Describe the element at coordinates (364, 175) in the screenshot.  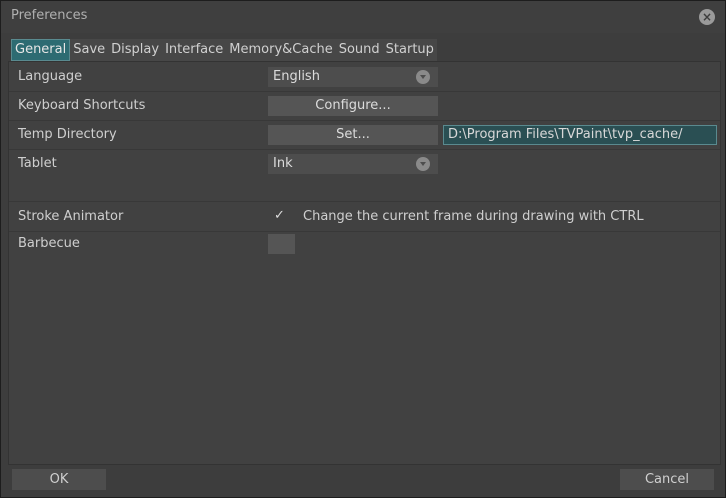
I see `tablet-row: Tablet Ink` at that location.